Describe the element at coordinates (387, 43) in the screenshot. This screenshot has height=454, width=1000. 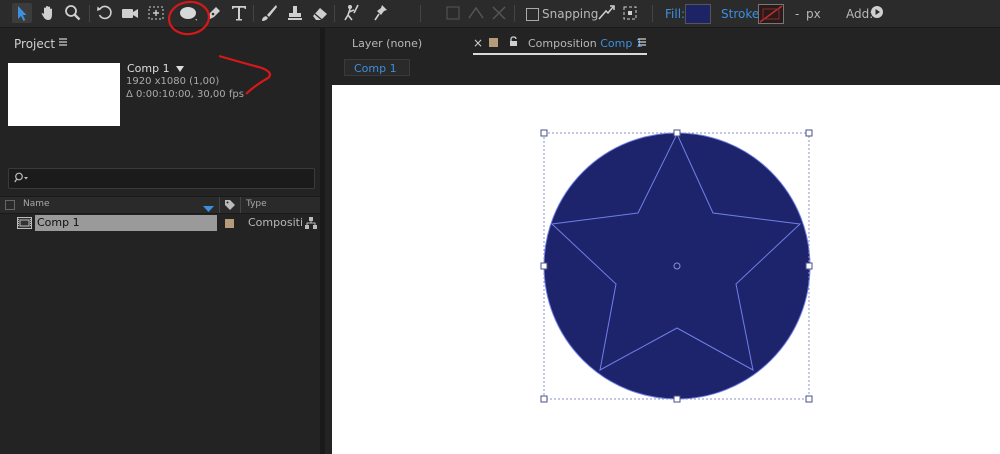
I see `layer-tab: Layer (none)` at that location.